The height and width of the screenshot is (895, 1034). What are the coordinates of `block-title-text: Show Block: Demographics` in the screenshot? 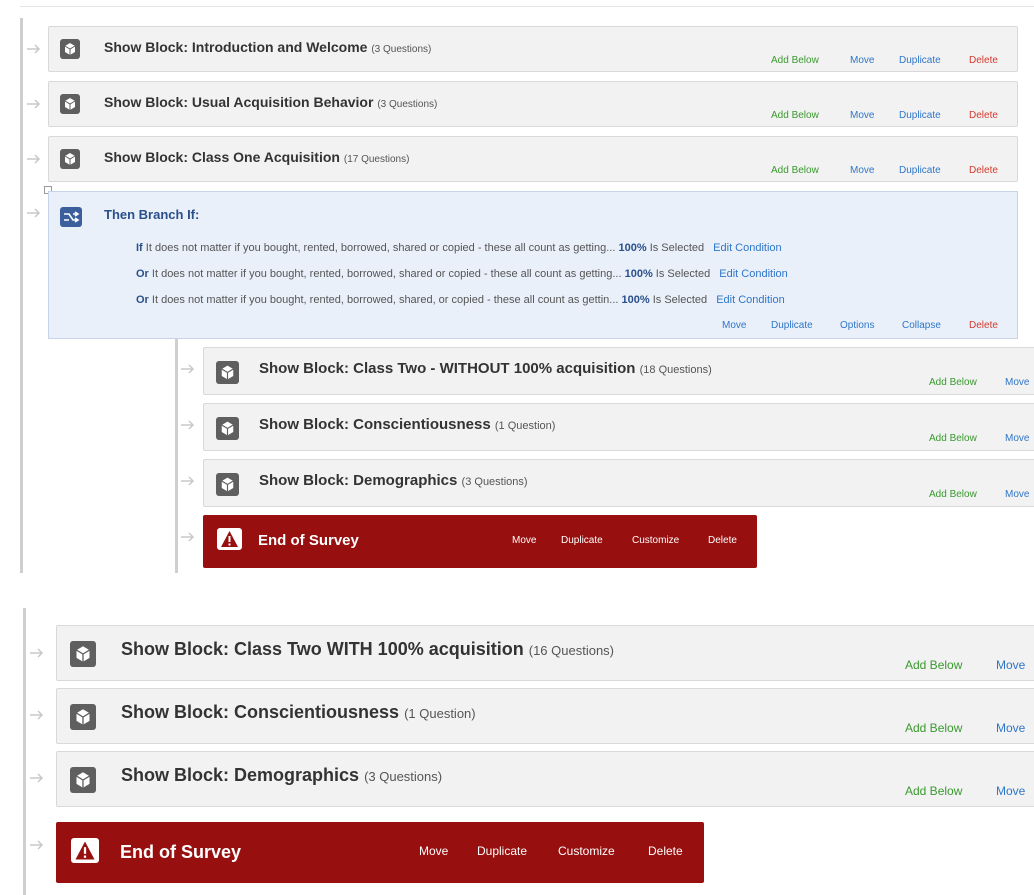 It's located at (240, 775).